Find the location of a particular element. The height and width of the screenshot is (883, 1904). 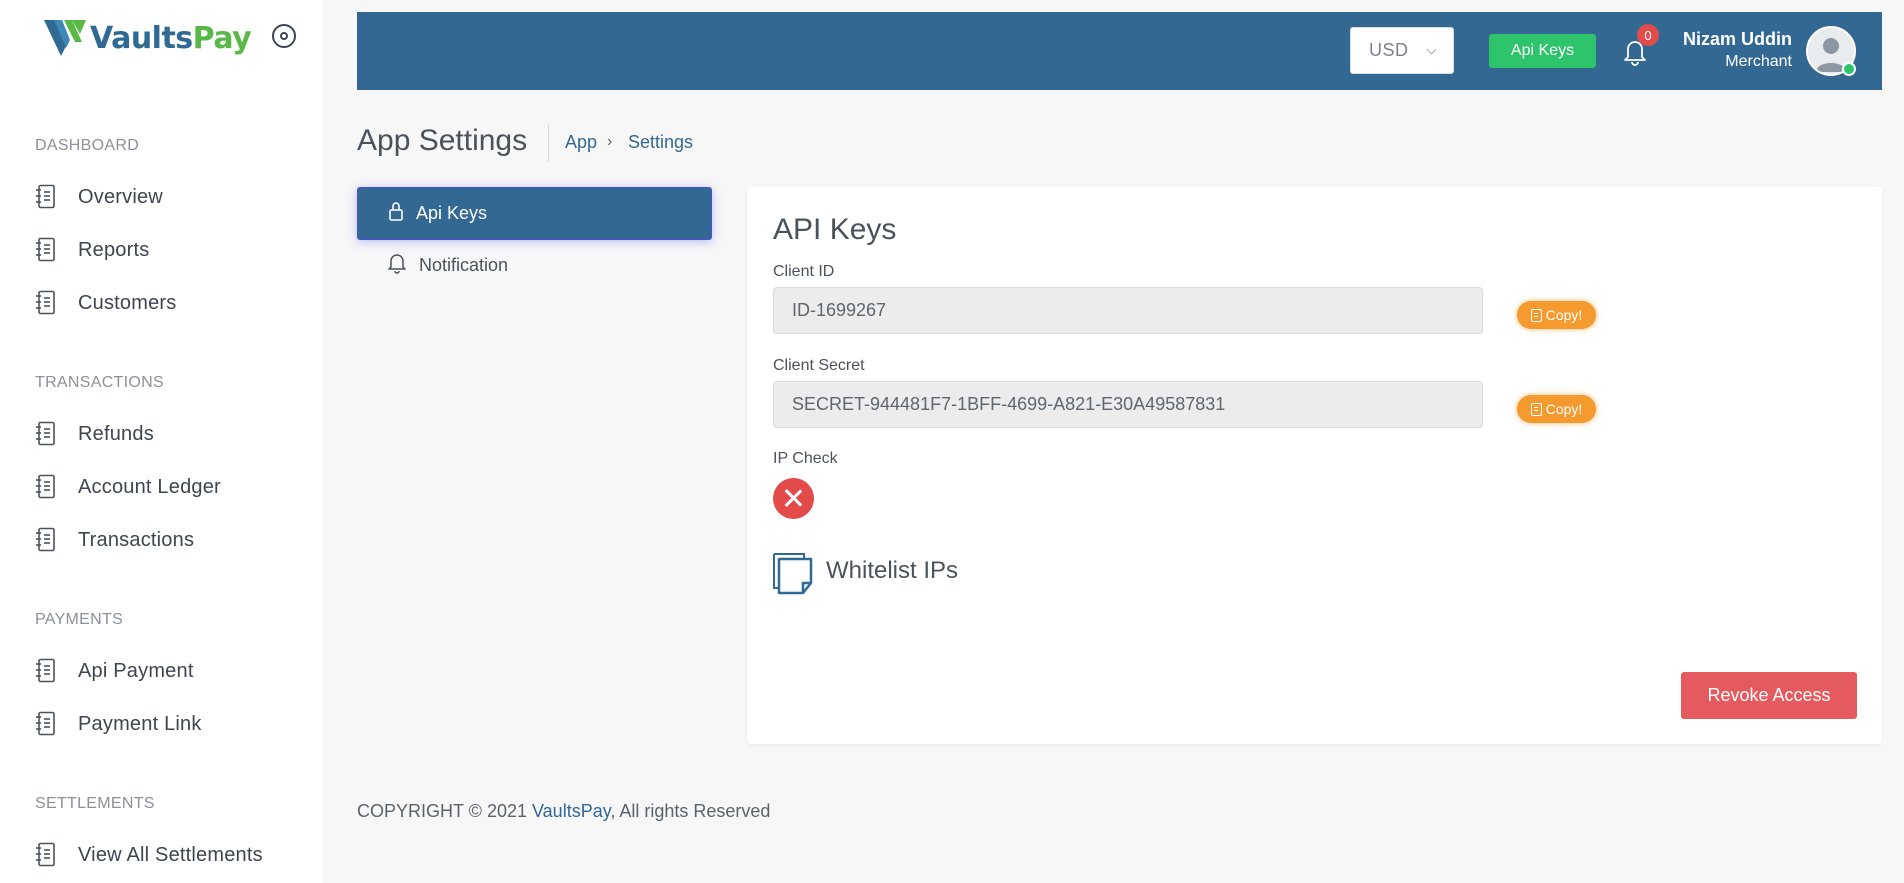

sidebar-item-label: View All Settlements is located at coordinates (170, 854).